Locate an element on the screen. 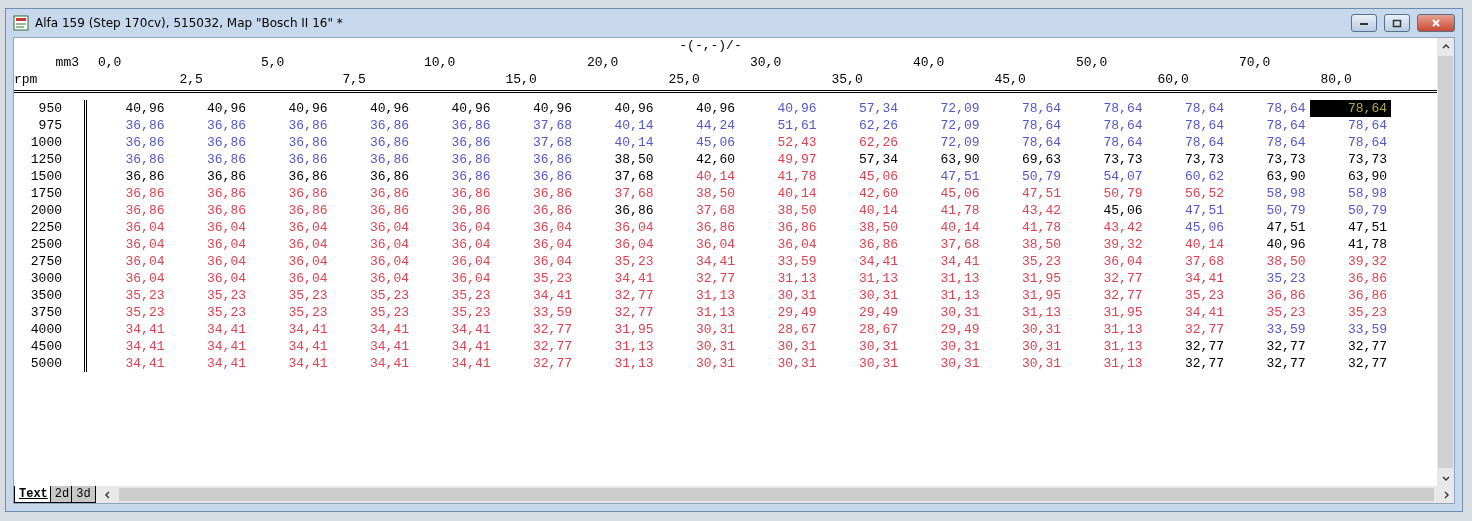 The height and width of the screenshot is (521, 1472). table-cell: 52,43 is located at coordinates (780, 142).